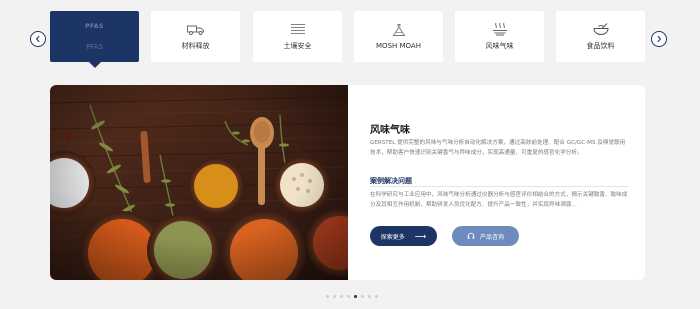  I want to click on steam-icon, so click(500, 29).